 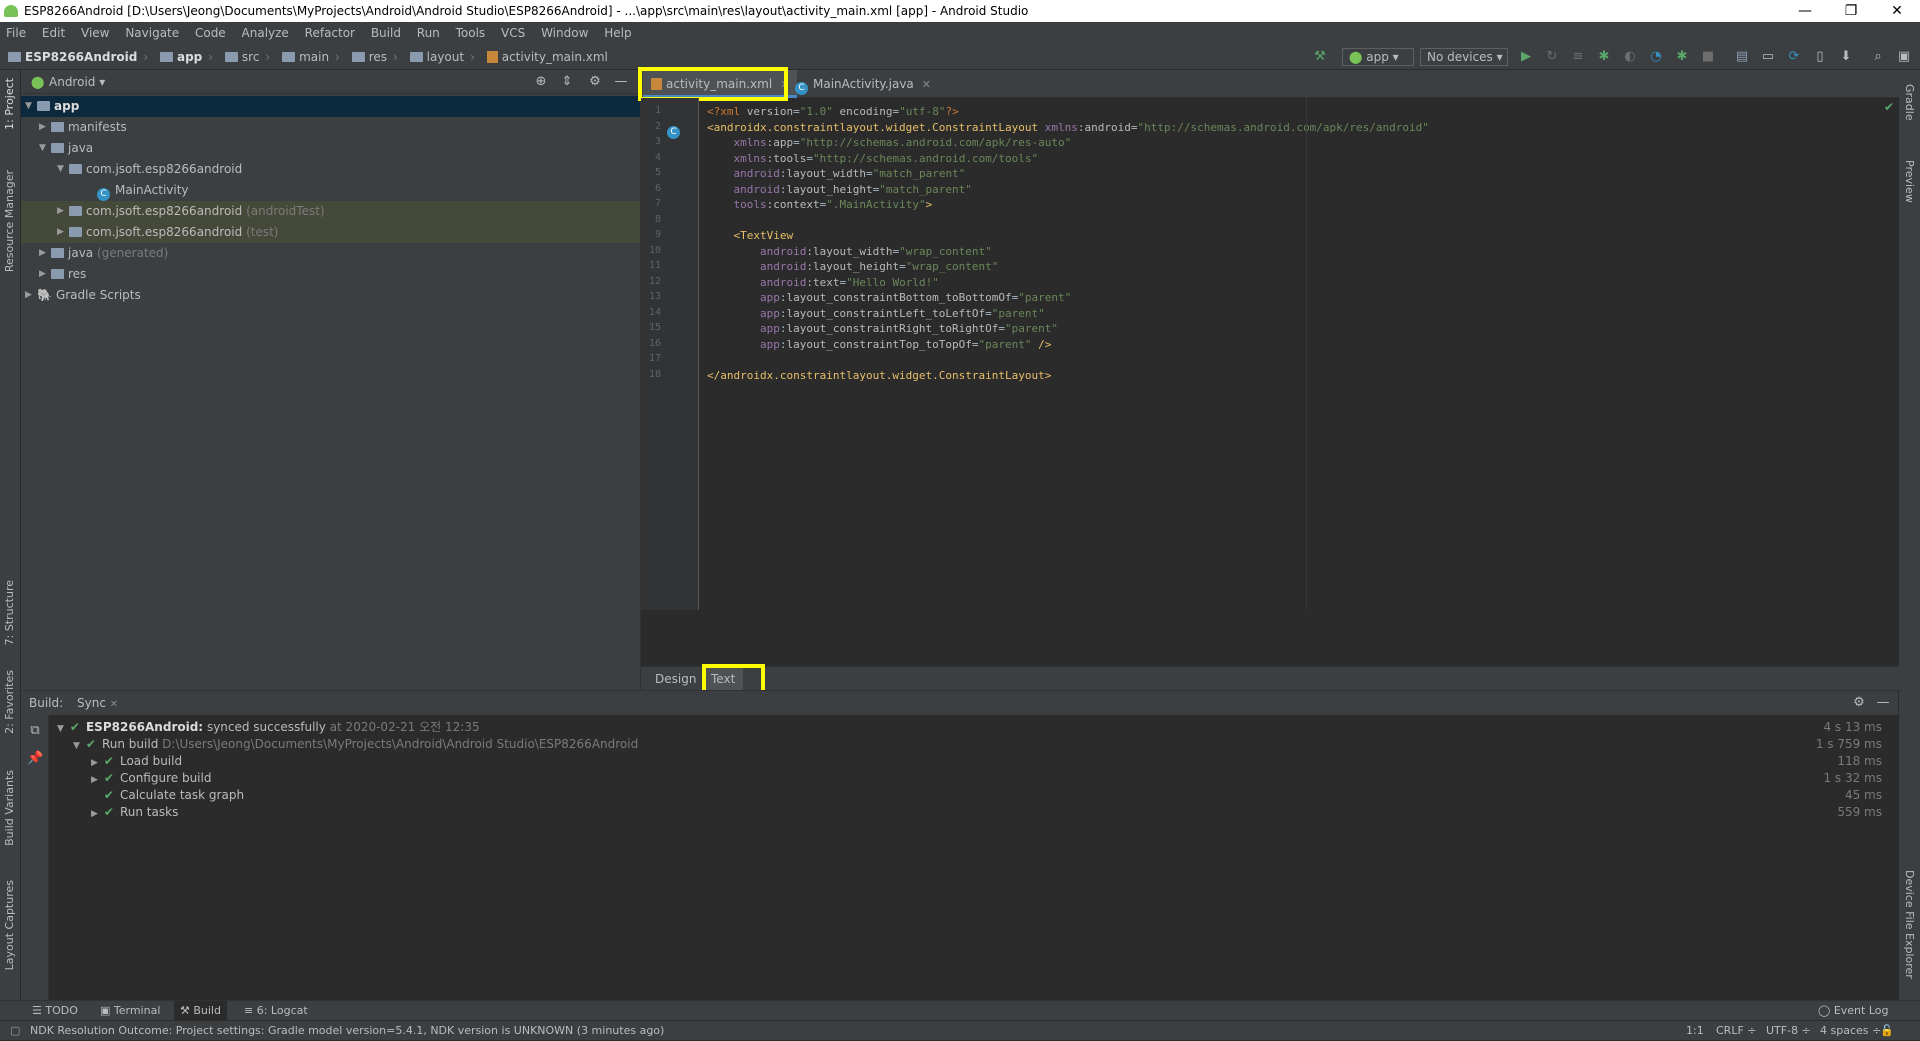 I want to click on tool-tab-favorites: 2: Favorites, so click(x=9, y=702).